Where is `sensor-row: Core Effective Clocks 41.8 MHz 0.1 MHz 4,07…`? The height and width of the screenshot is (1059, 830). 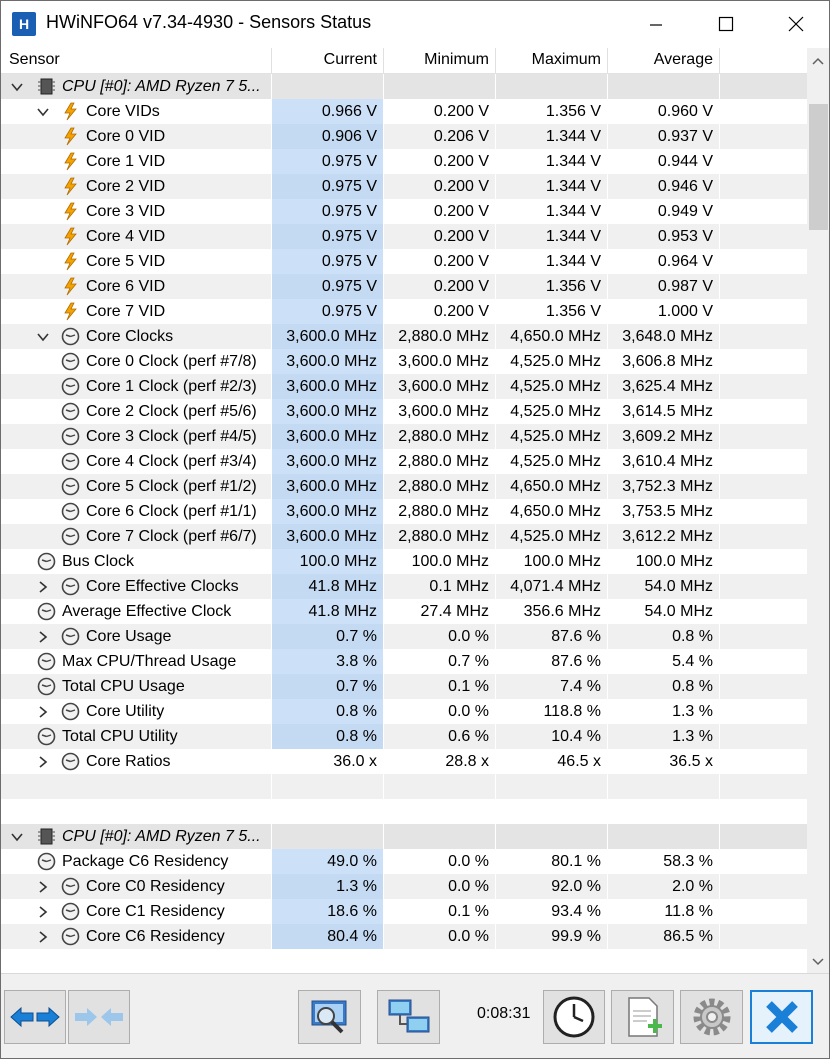
sensor-row: Core Effective Clocks 41.8 MHz 0.1 MHz 4,07… is located at coordinates (404, 586).